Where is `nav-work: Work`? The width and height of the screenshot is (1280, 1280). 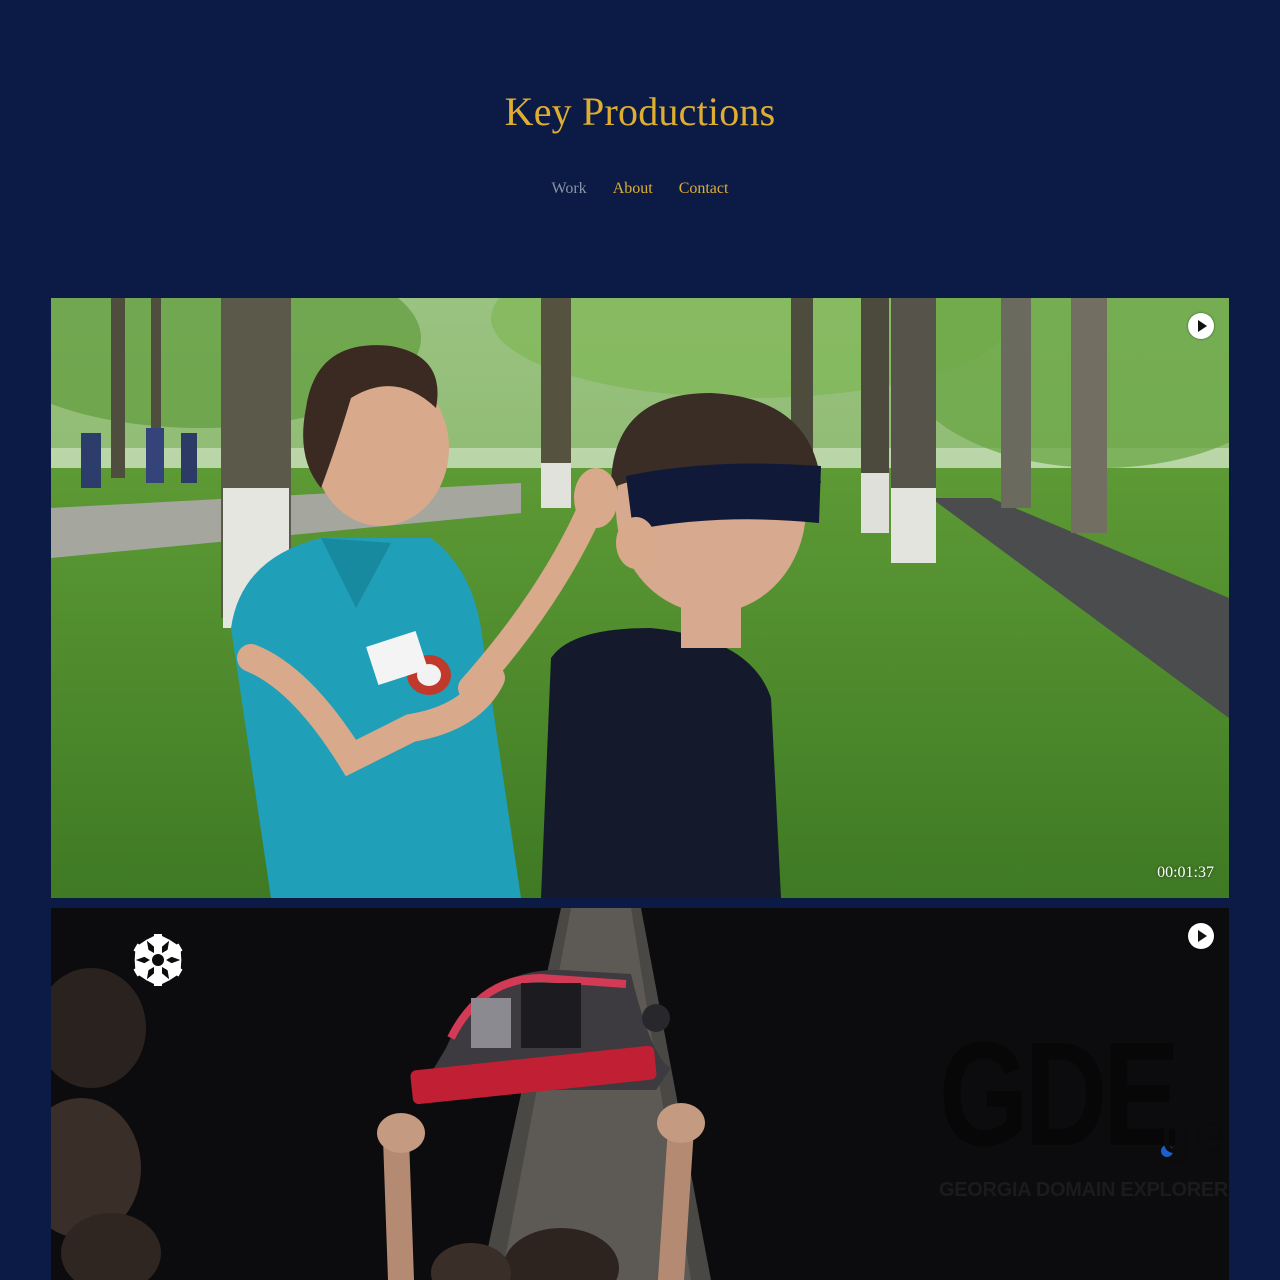
nav-work: Work is located at coordinates (569, 189).